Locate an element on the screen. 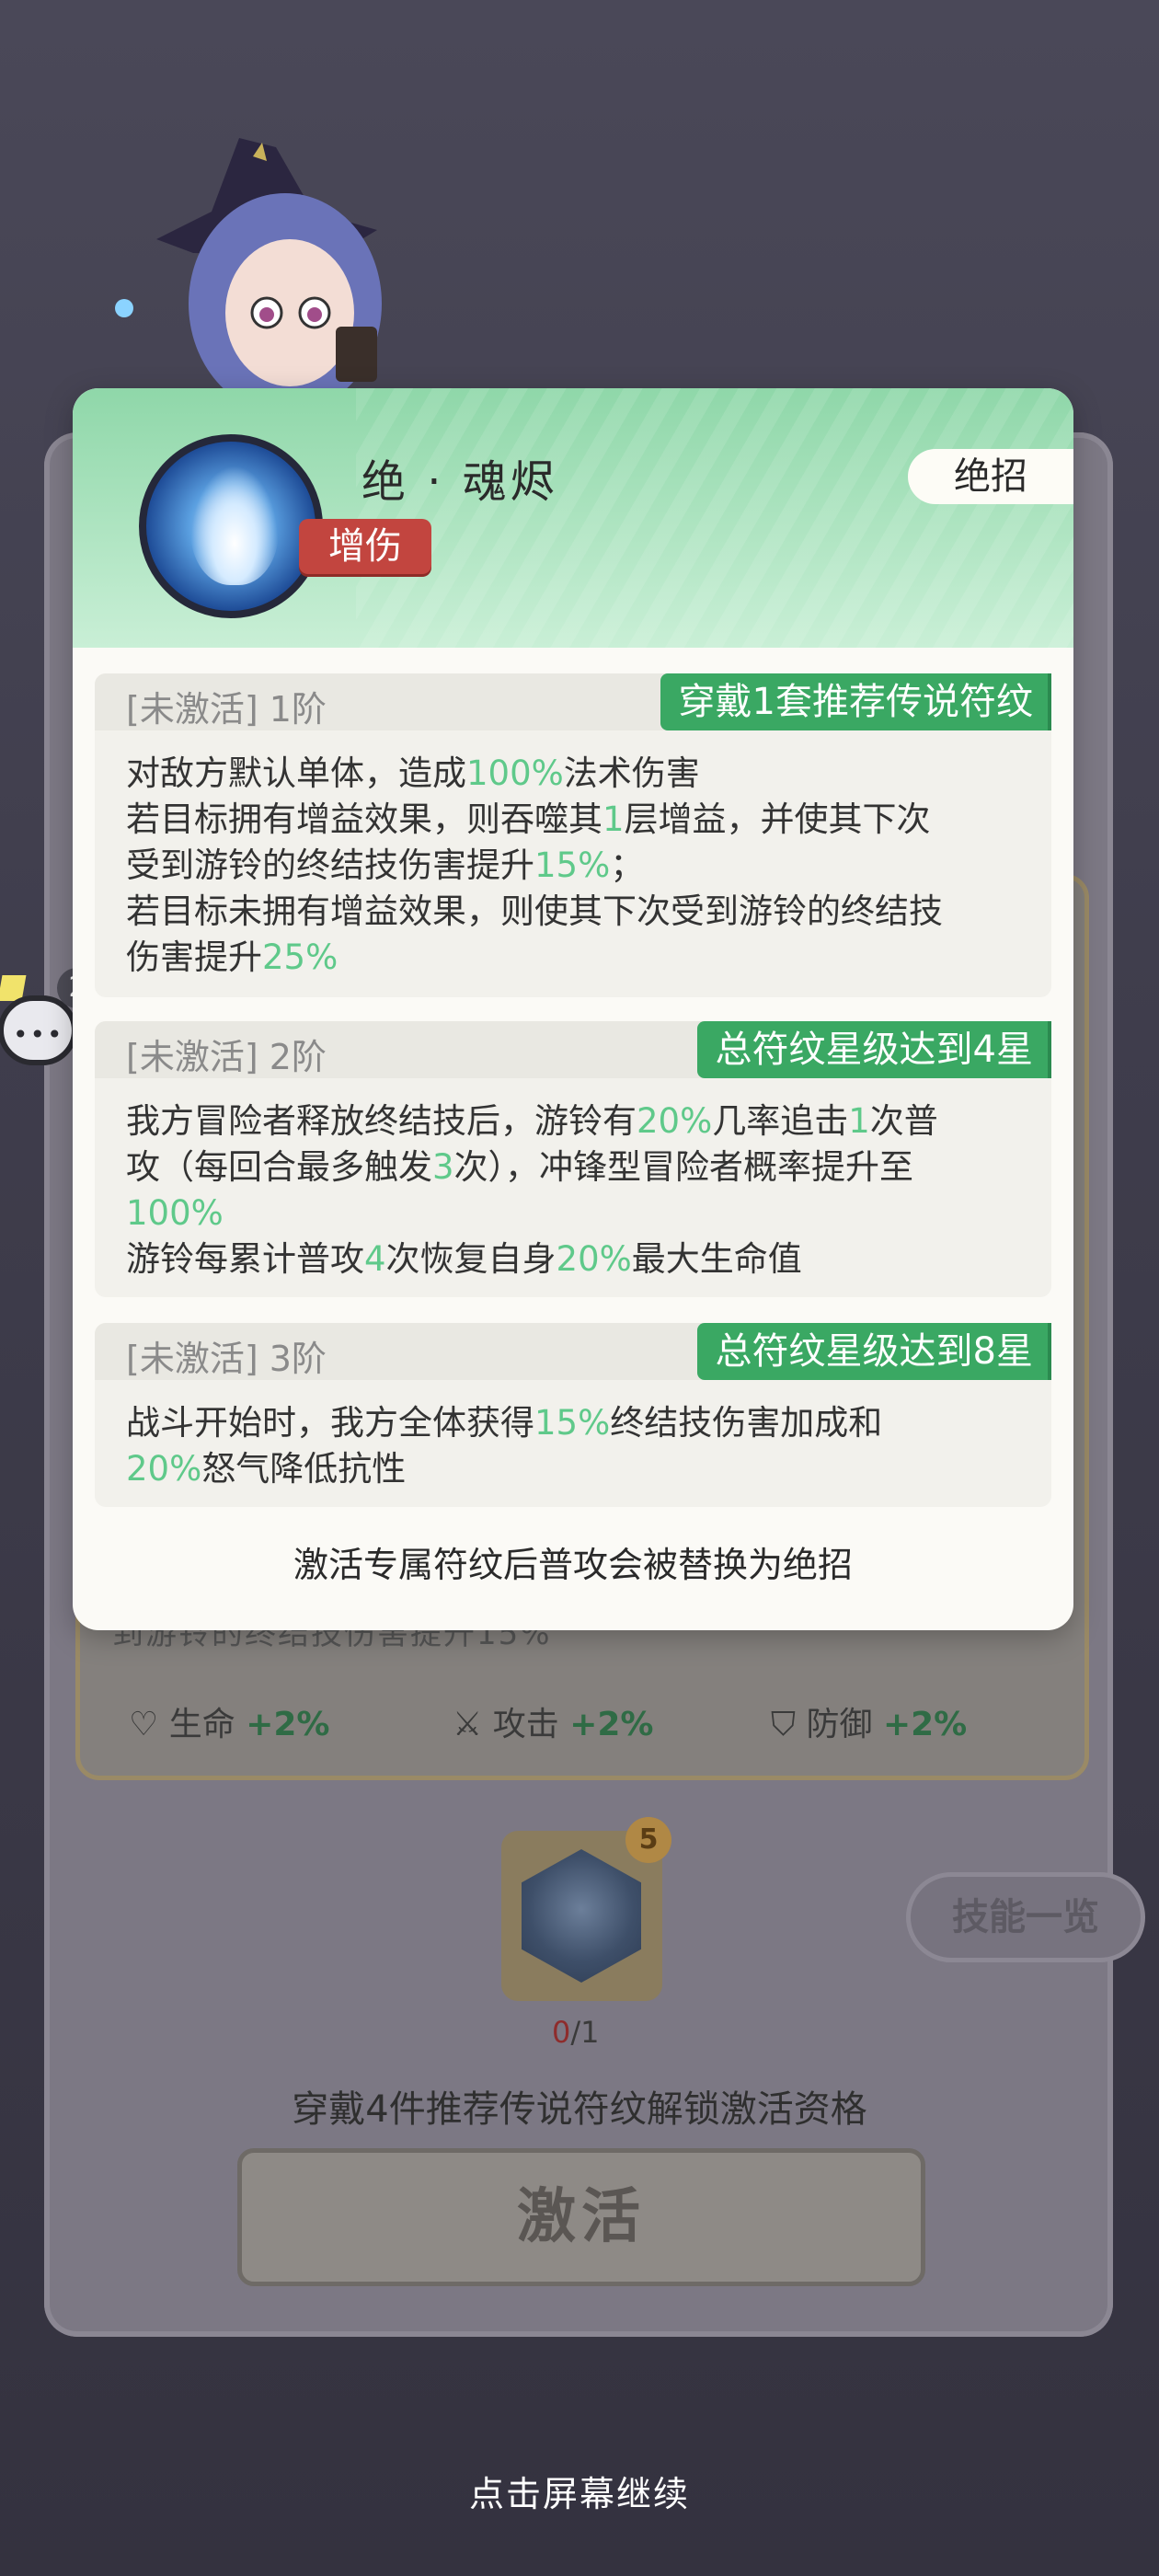 The image size is (1159, 2576). stat-hp-label: 生命 is located at coordinates (201, 1724).